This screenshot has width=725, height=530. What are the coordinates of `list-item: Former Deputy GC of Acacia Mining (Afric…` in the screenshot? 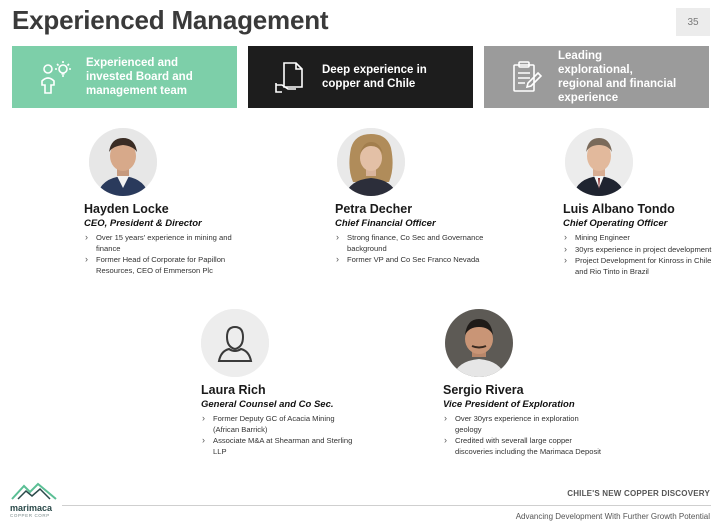 It's located at (281, 424).